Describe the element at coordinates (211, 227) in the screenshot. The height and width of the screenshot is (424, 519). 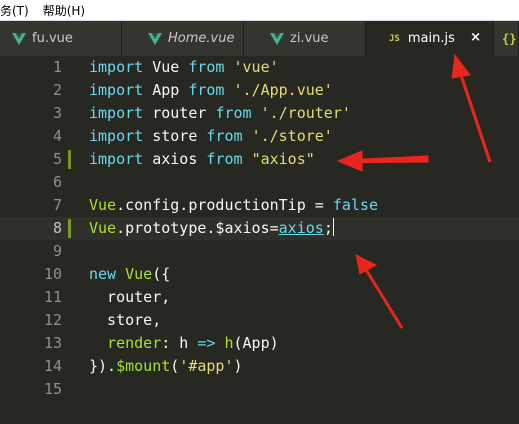
I see `code-text: Vue.prototype.$axios=axios;` at that location.